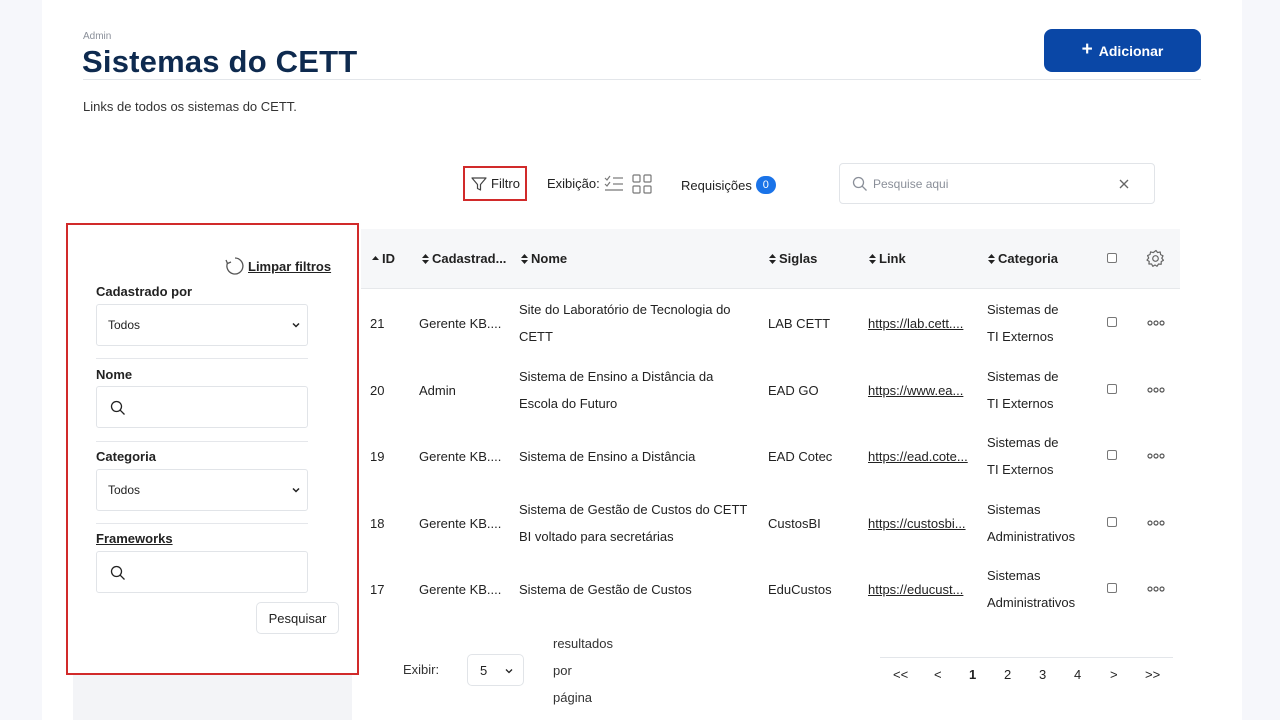 This screenshot has height=720, width=1280. What do you see at coordinates (607, 456) in the screenshot?
I see `cell-name-line1: Sistema de Ensino a Distância` at bounding box center [607, 456].